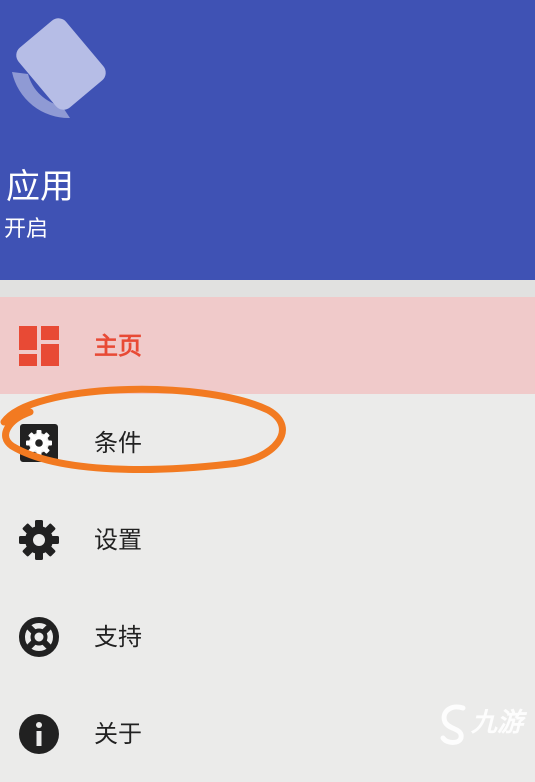 The width and height of the screenshot is (535, 782). Describe the element at coordinates (39, 637) in the screenshot. I see `lifebuoy-icon` at that location.